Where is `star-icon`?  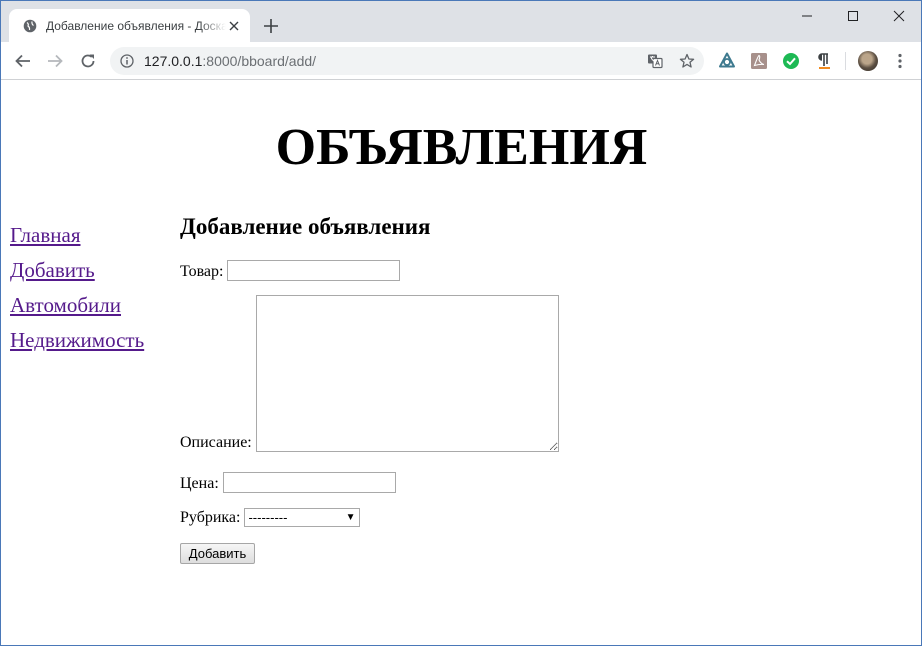
star-icon is located at coordinates (687, 61).